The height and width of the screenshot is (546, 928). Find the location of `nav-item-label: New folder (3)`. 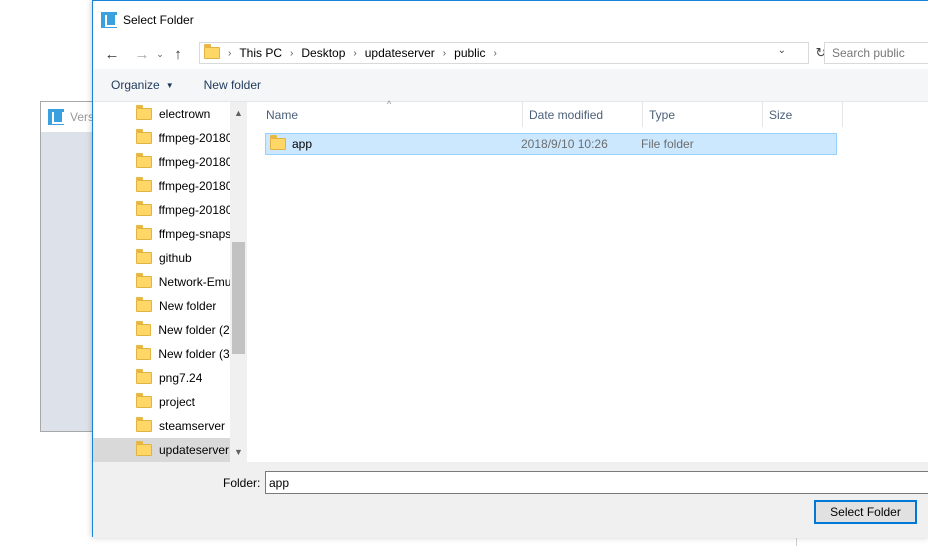

nav-item-label: New folder (3) is located at coordinates (194, 354).